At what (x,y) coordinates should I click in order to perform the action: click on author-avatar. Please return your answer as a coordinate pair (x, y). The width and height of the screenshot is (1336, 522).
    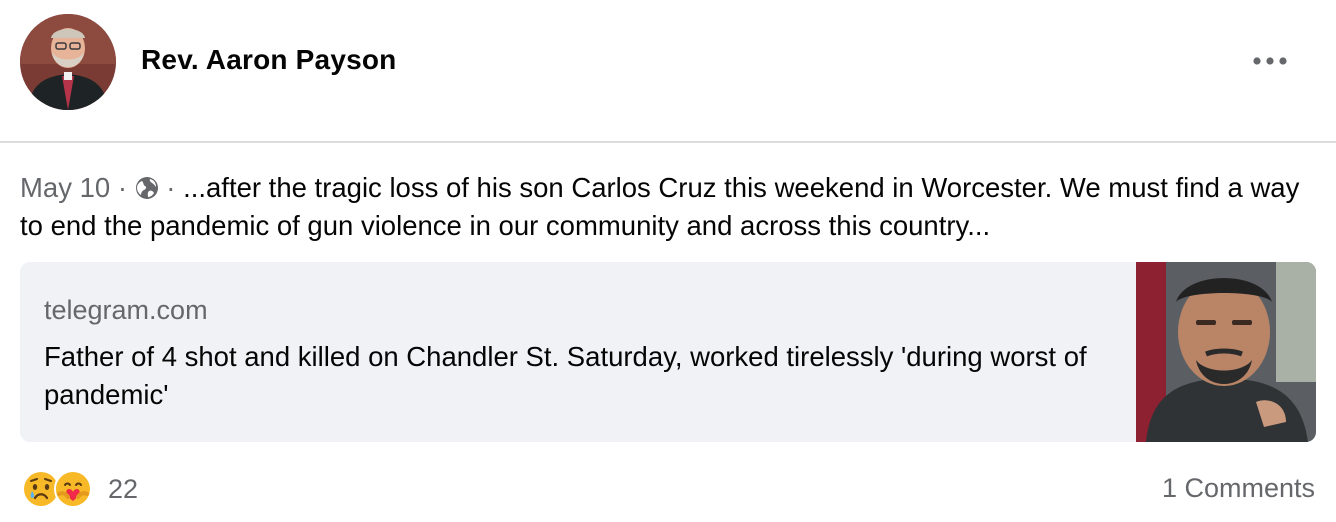
    Looking at the image, I should click on (68, 62).